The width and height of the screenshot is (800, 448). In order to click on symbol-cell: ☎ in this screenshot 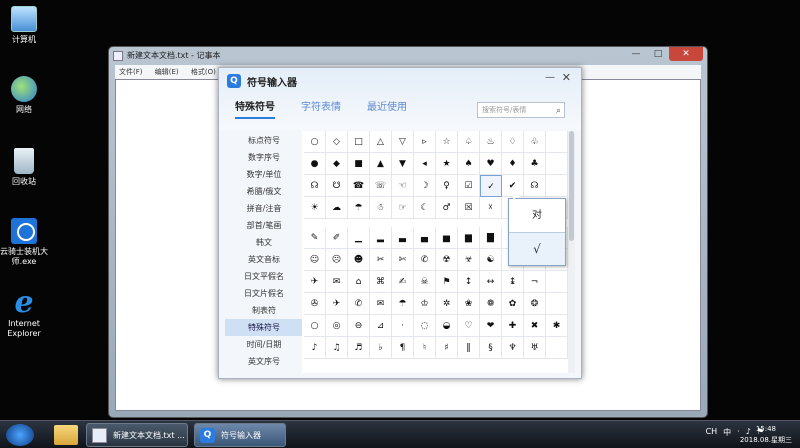, I will do `click(359, 186)`.